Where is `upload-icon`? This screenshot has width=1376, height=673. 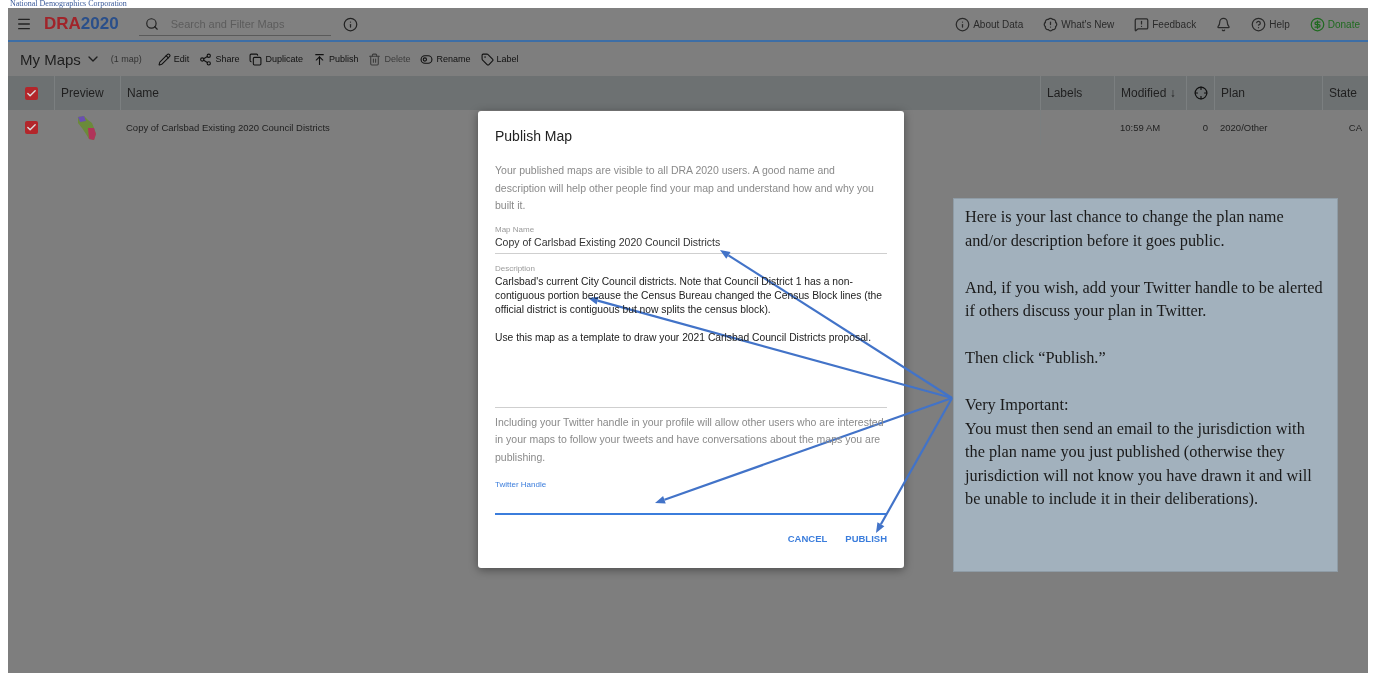
upload-icon is located at coordinates (319, 59).